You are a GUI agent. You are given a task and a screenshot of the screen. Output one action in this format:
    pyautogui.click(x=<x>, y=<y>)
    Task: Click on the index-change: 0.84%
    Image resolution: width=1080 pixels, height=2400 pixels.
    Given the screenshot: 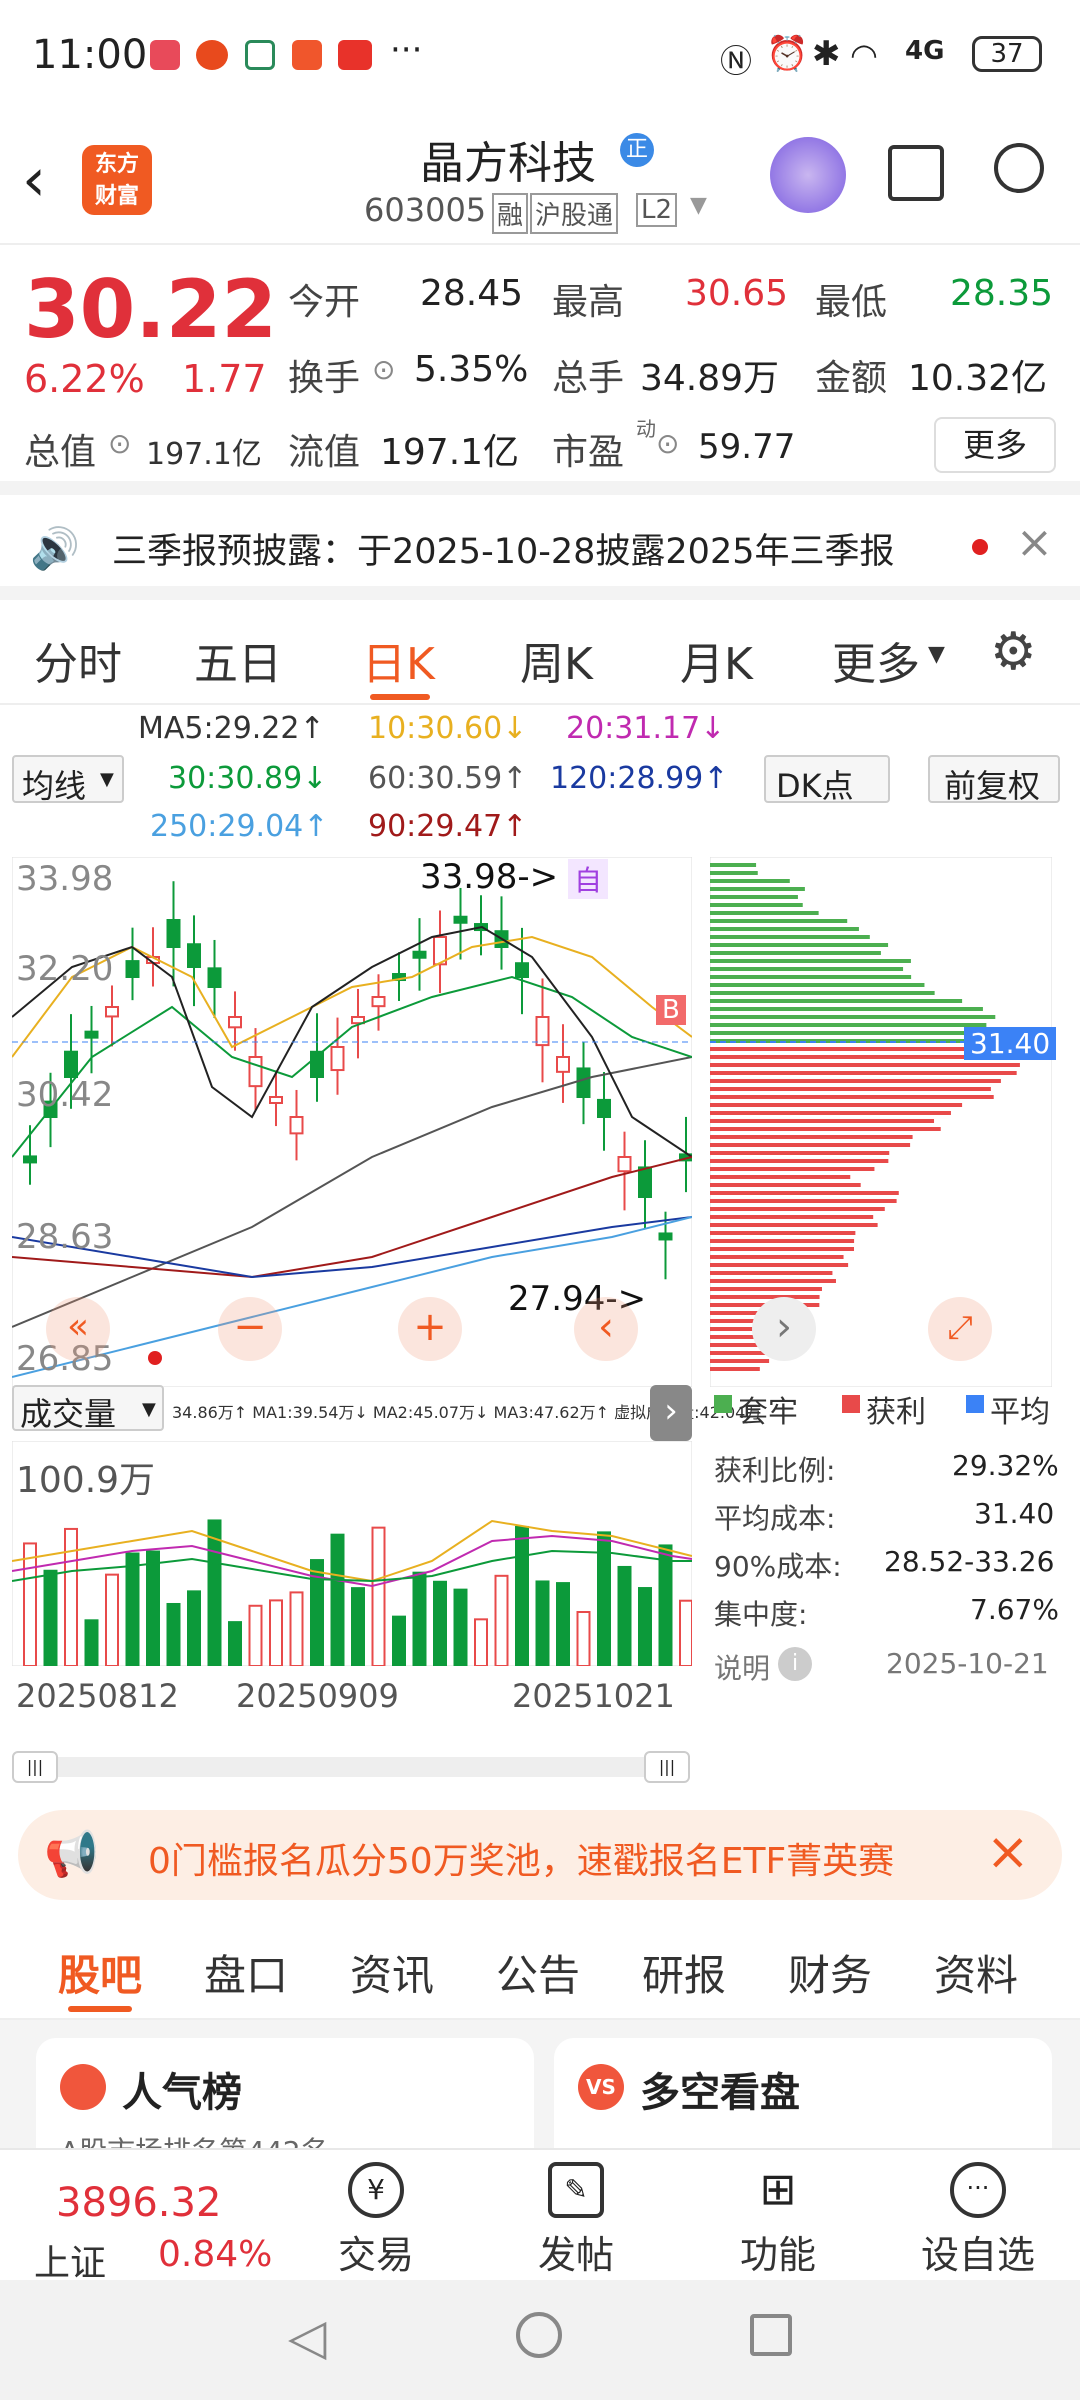 What is the action you would take?
    pyautogui.click(x=215, y=2254)
    